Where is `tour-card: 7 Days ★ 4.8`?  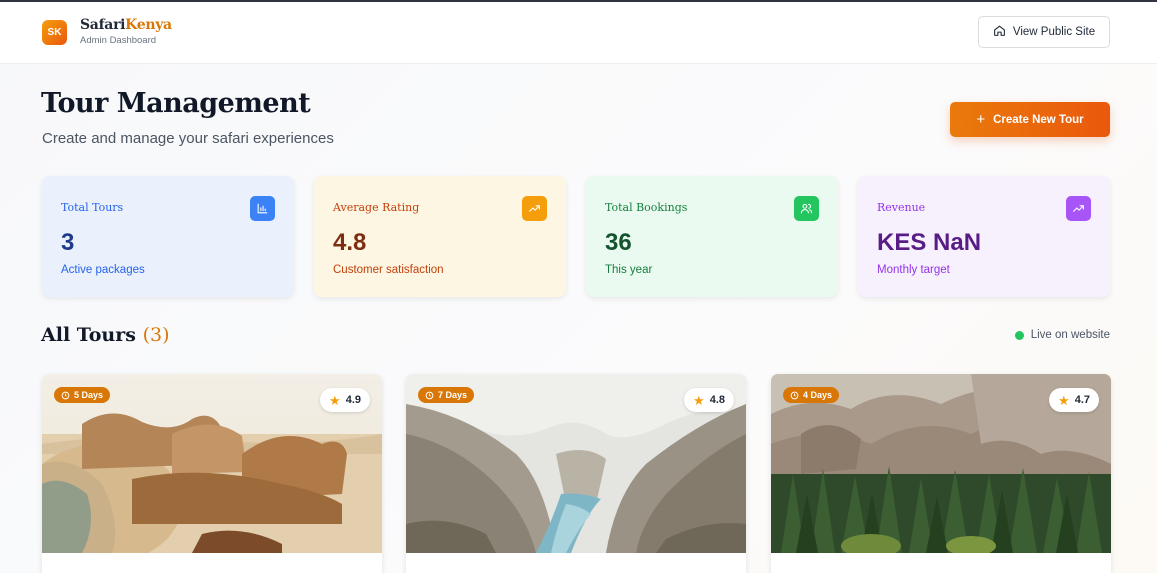
tour-card: 7 Days ★ 4.8 is located at coordinates (576, 473).